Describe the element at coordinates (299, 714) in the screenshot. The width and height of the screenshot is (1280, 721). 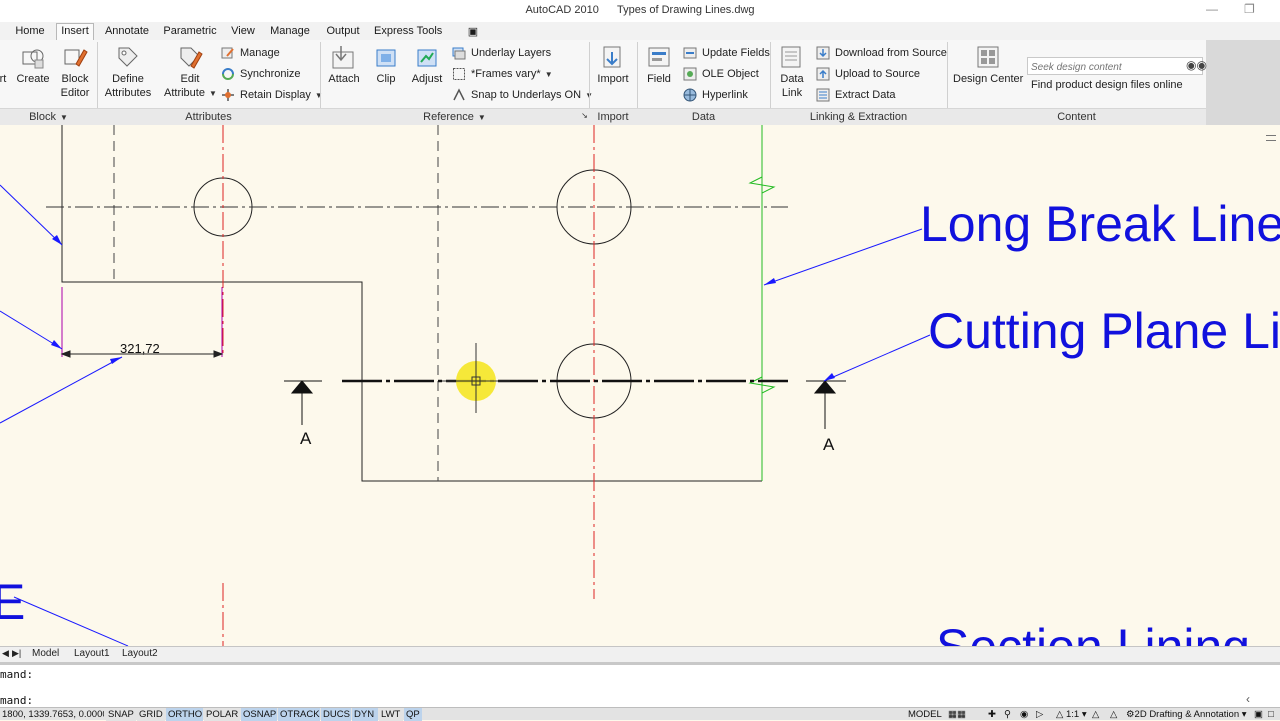
I see `status-toggle-otrack: OTRACK` at that location.